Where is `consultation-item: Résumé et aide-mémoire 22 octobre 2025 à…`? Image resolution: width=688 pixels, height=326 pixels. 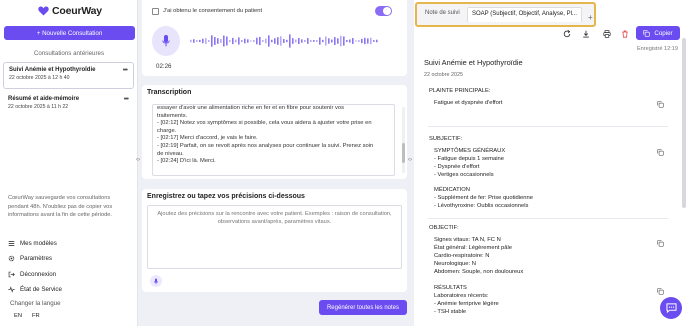 consultation-item: Résumé et aide-mémoire 22 octobre 2025 à… is located at coordinates (68, 105).